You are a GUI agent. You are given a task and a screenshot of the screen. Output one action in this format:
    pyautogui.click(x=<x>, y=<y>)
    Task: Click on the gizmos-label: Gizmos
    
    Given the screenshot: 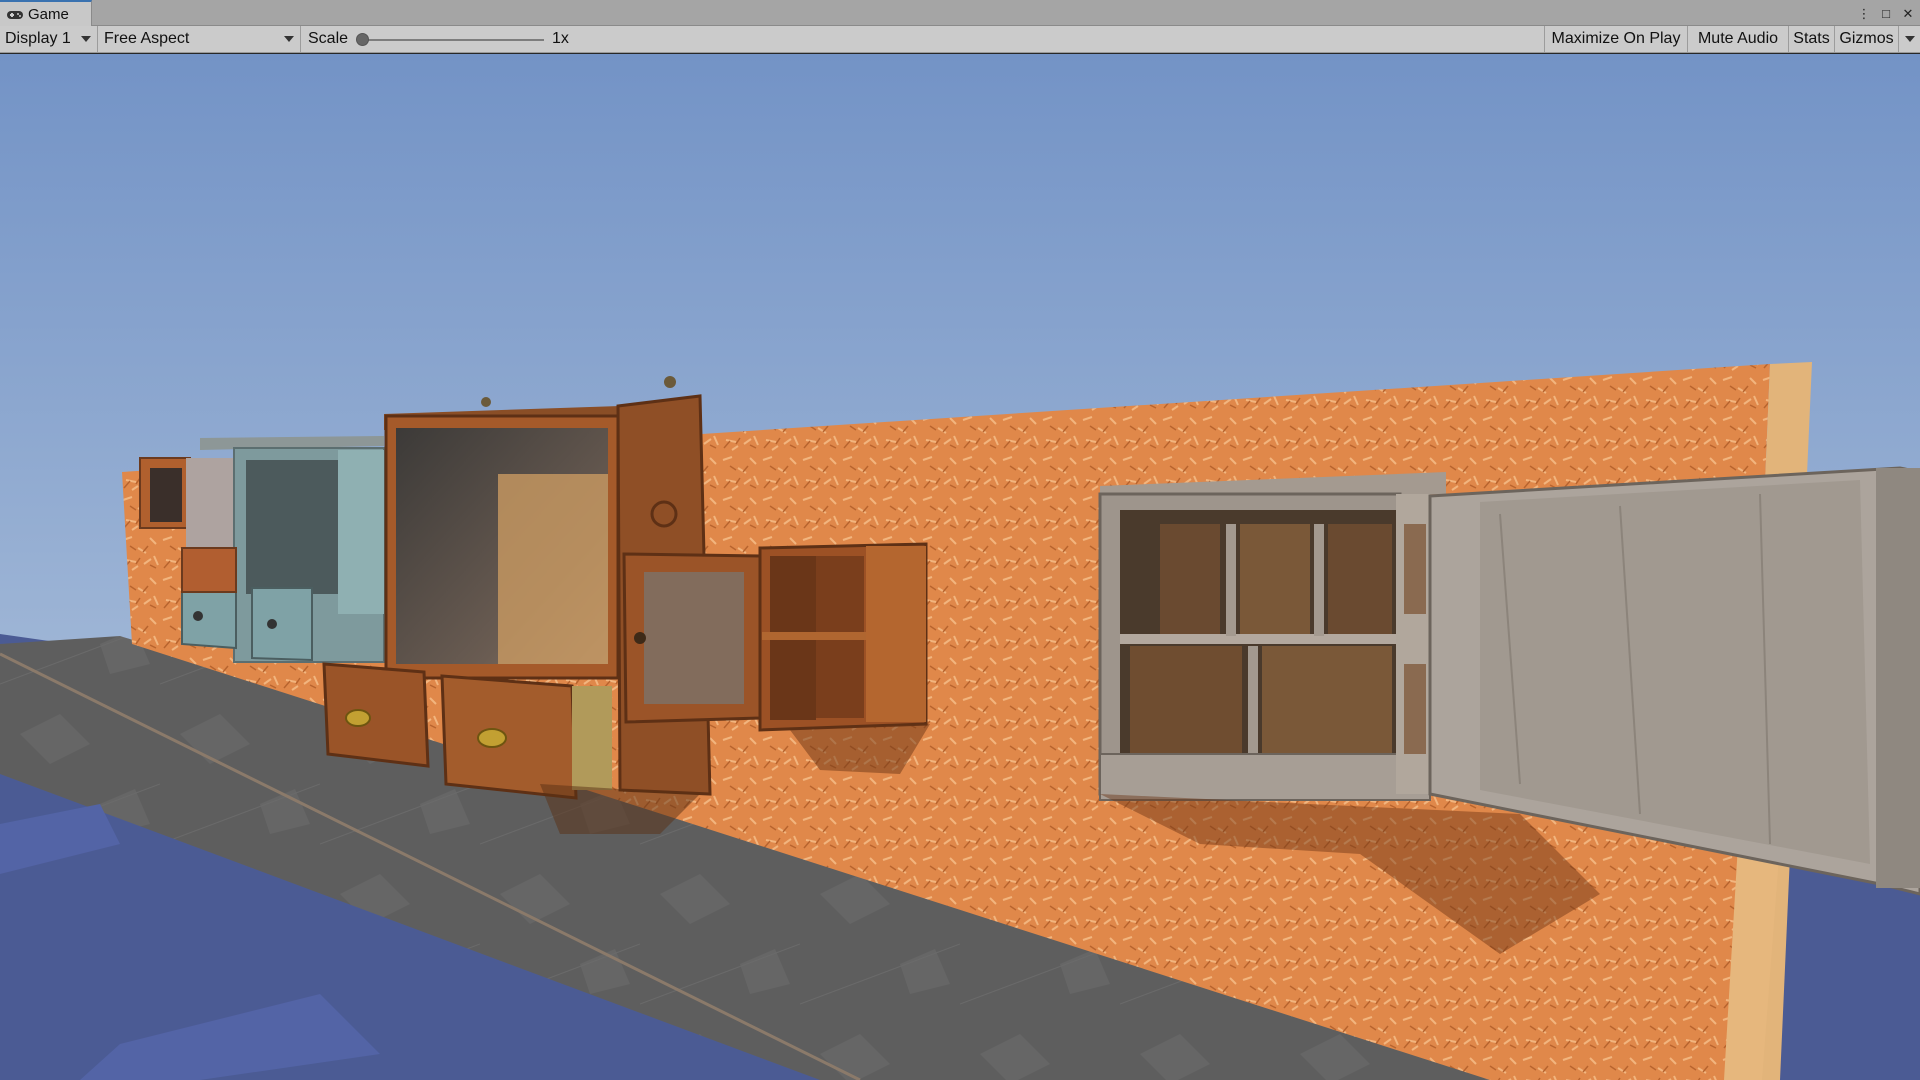 What is the action you would take?
    pyautogui.click(x=1866, y=38)
    